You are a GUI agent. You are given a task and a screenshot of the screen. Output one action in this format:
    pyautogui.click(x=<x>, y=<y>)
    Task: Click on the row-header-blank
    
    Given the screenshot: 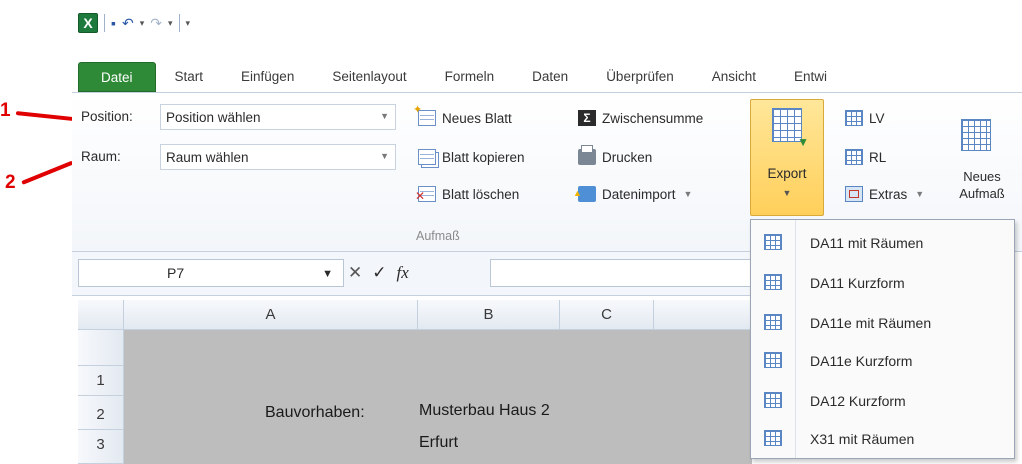 What is the action you would take?
    pyautogui.click(x=101, y=348)
    